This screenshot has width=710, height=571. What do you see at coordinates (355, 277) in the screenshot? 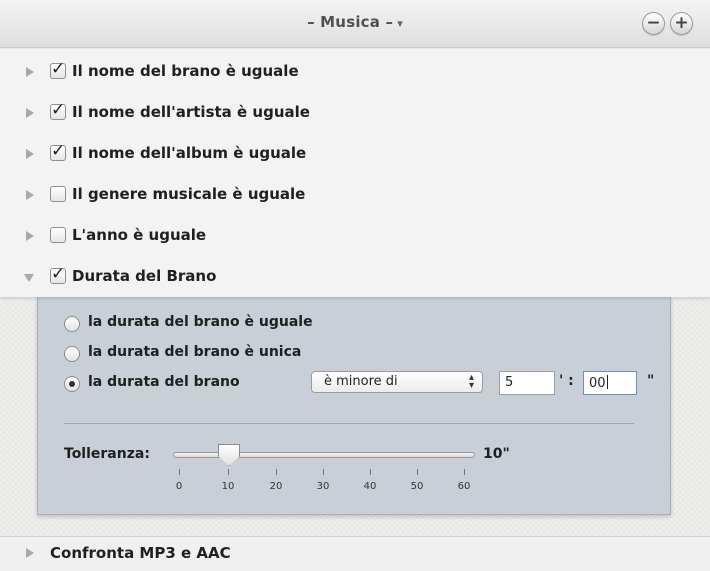
I see `criteria-row-expanded: ✓ Durata del Brano` at bounding box center [355, 277].